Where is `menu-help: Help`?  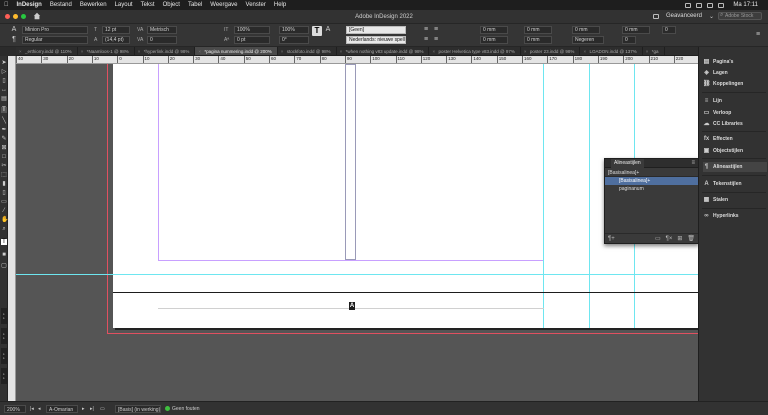
menu-help: Help is located at coordinates (280, 5).